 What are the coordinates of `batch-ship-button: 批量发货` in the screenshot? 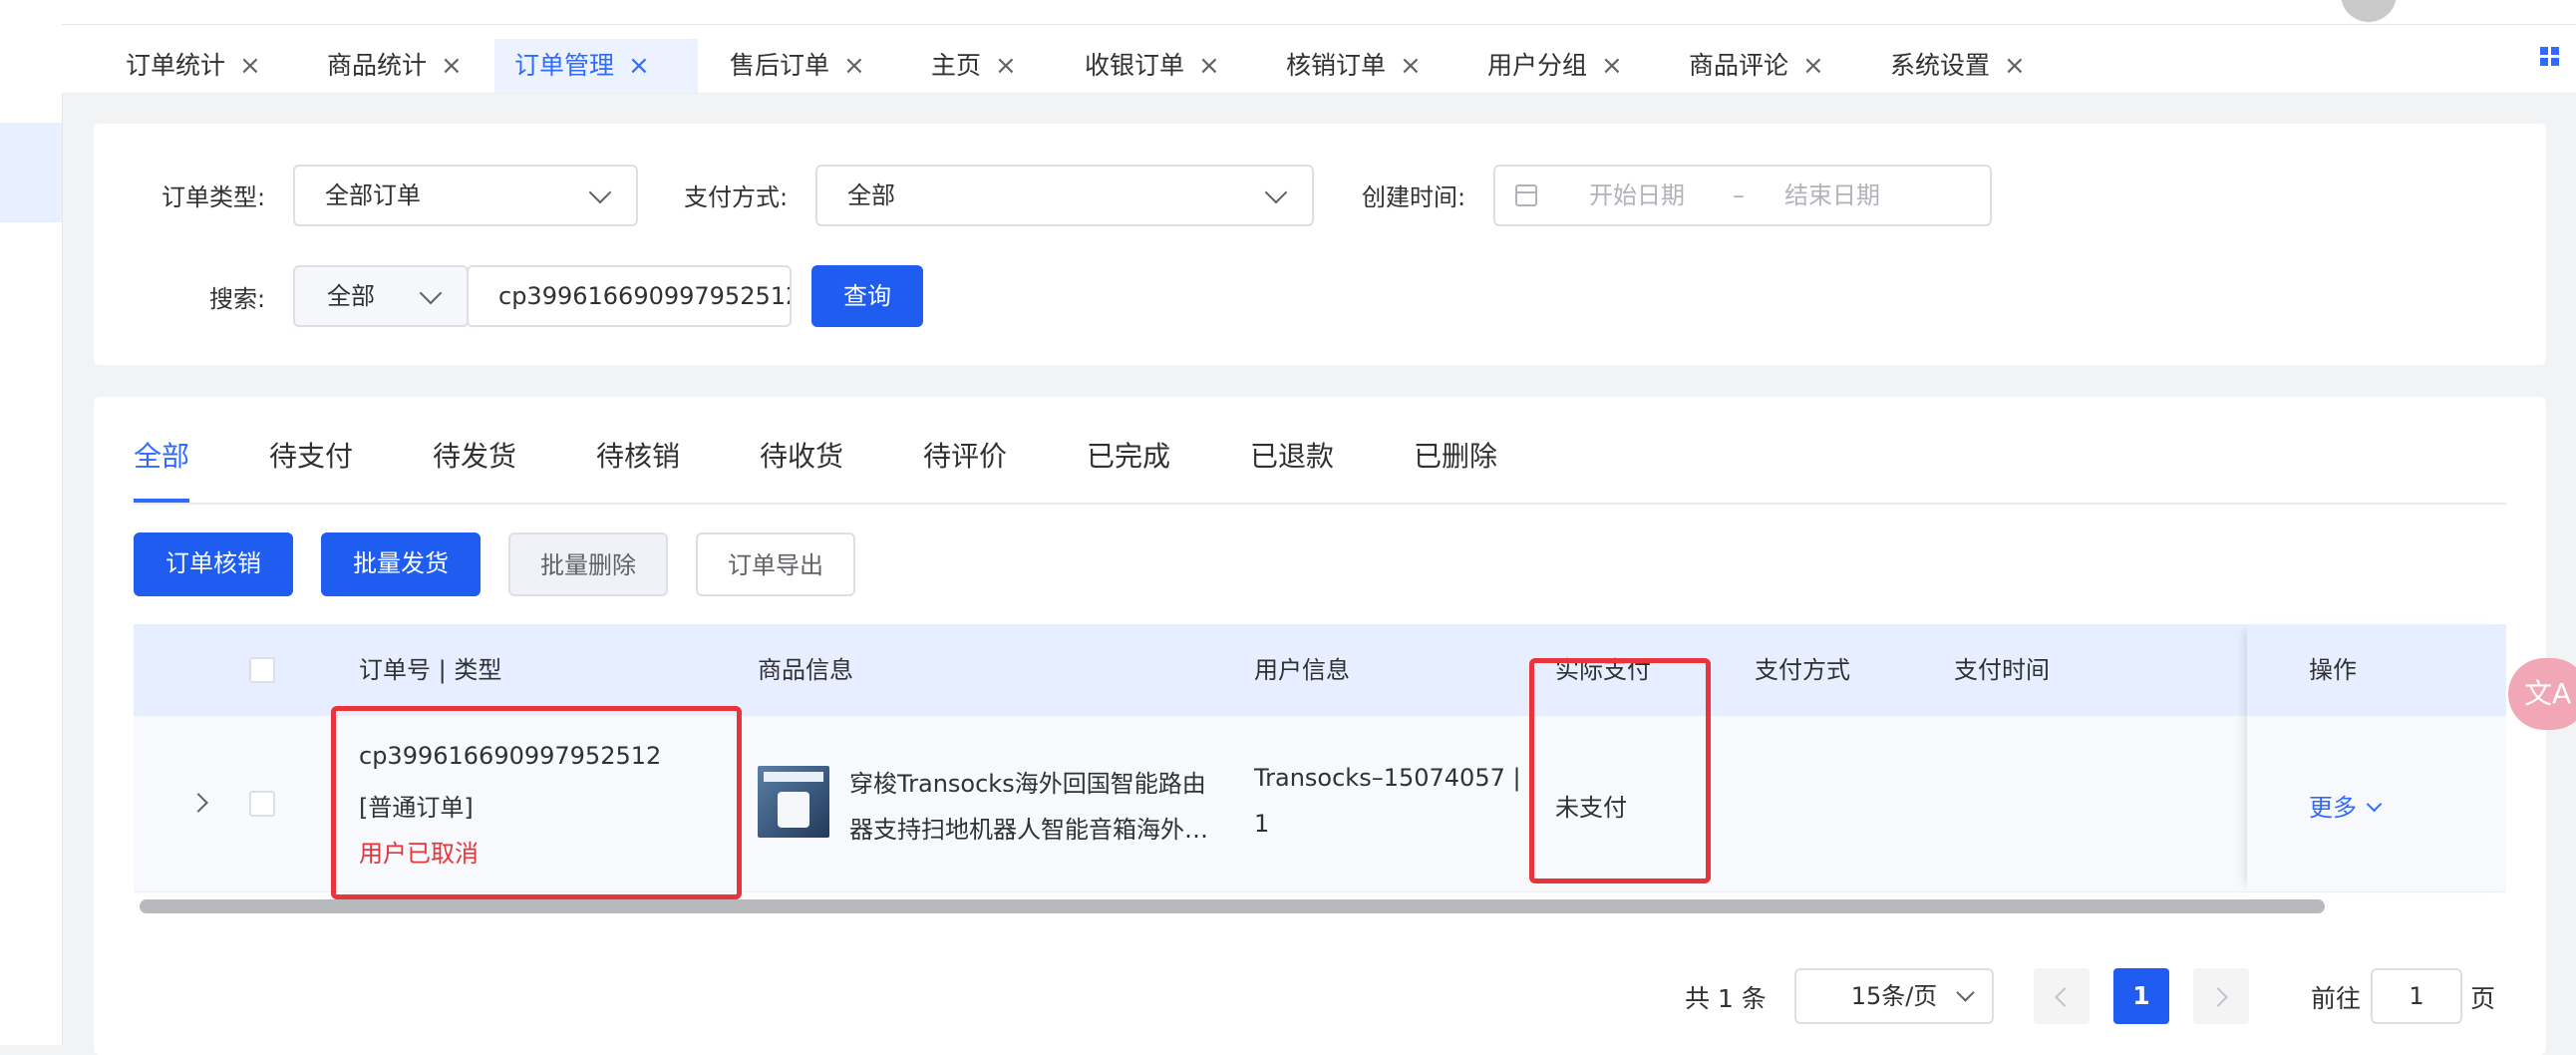 It's located at (401, 564).